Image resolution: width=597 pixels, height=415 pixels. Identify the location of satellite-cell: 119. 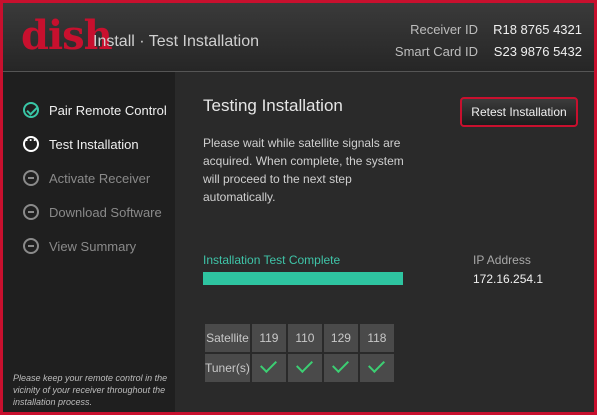
(268, 338).